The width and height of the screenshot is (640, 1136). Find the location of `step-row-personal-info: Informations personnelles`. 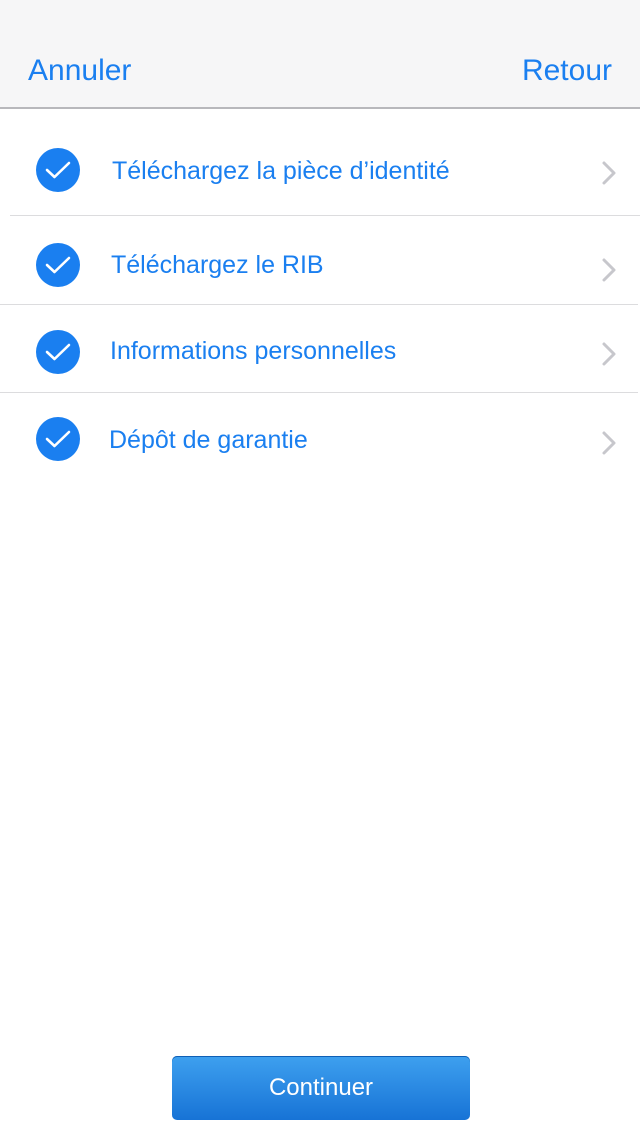

step-row-personal-info: Informations personnelles is located at coordinates (320, 348).